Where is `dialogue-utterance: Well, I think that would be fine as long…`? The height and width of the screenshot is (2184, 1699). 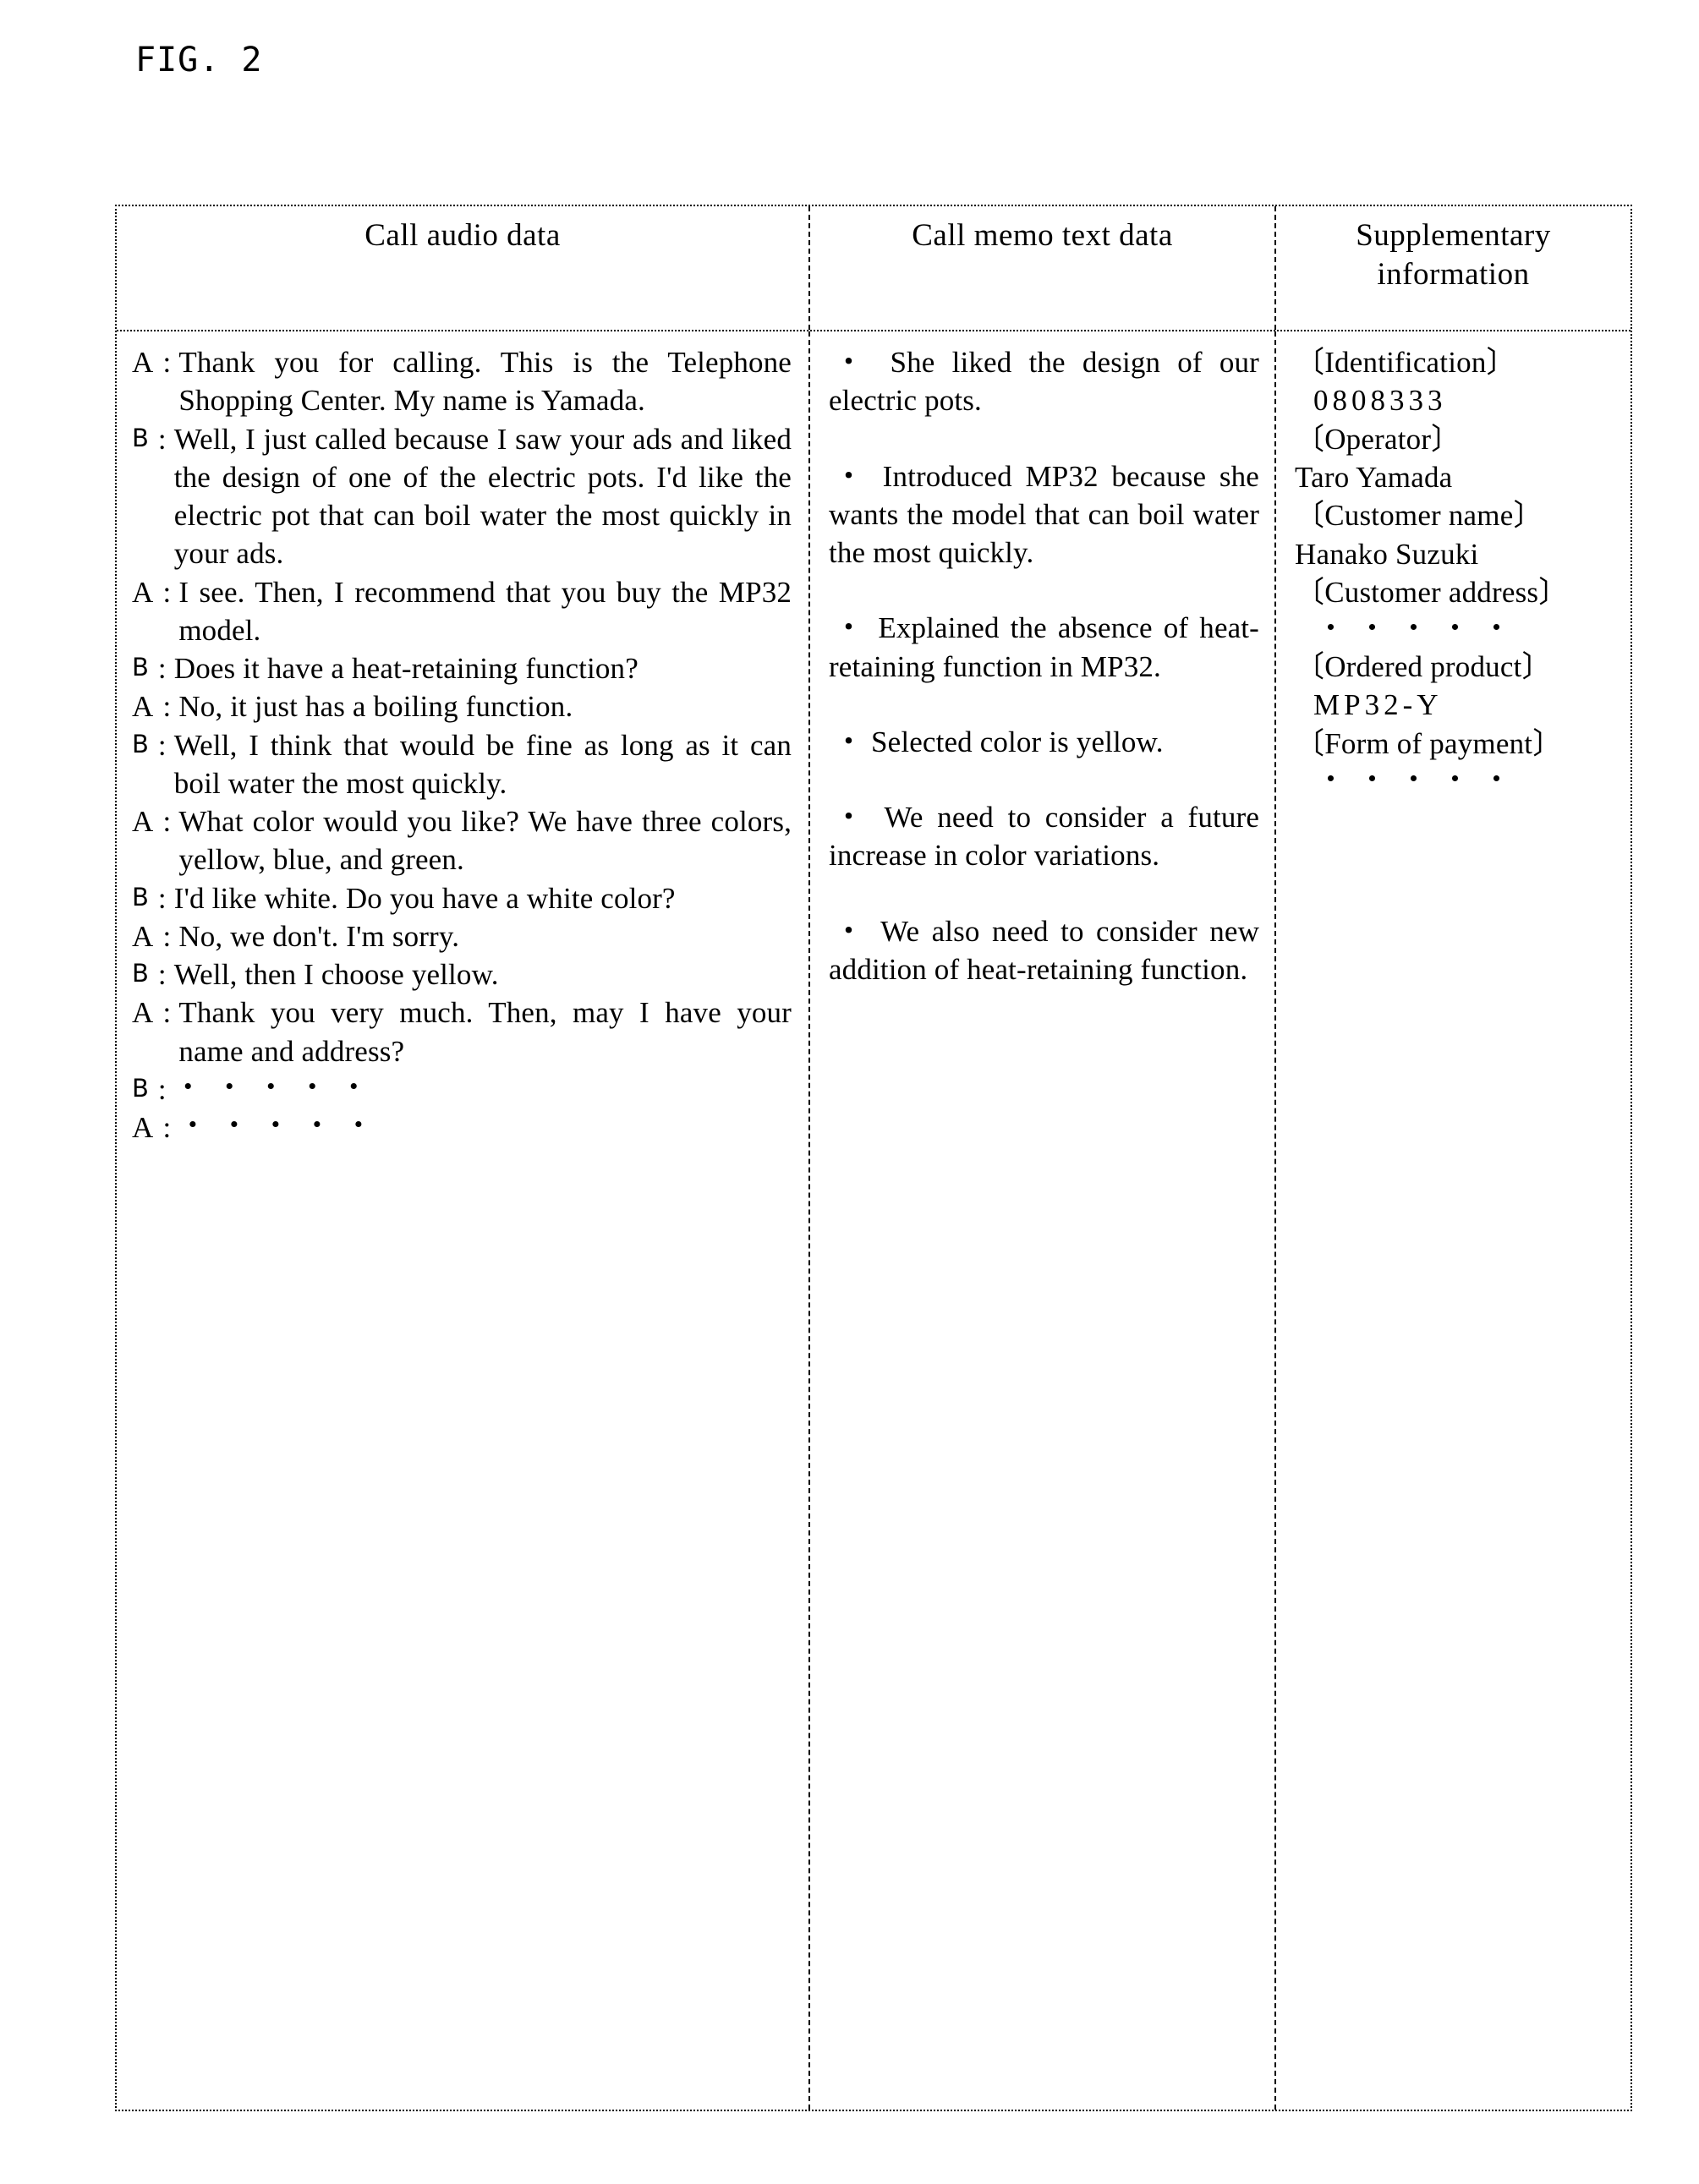
dialogue-utterance: Well, I think that would be fine as long… is located at coordinates (482, 764).